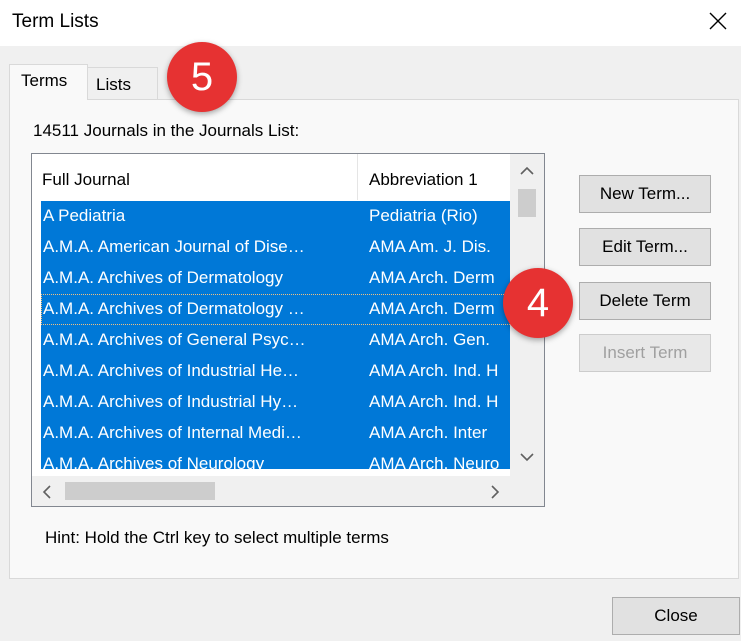 The height and width of the screenshot is (641, 741). What do you see at coordinates (527, 457) in the screenshot?
I see `scroll-down-icon` at bounding box center [527, 457].